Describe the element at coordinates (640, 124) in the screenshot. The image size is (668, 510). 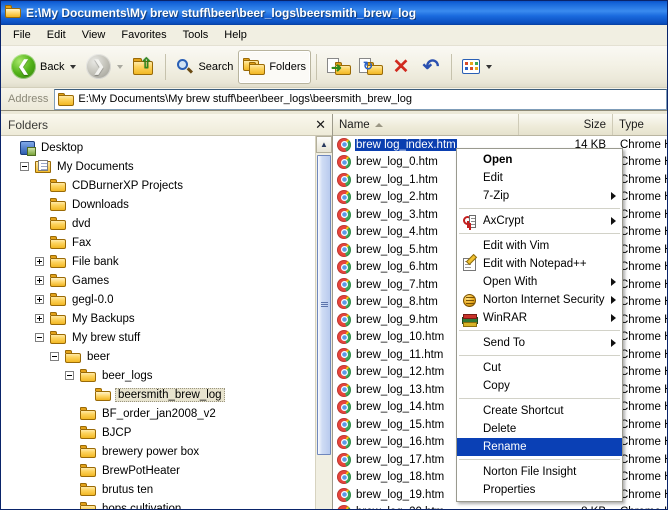
I see `column-header-type: Type` at that location.